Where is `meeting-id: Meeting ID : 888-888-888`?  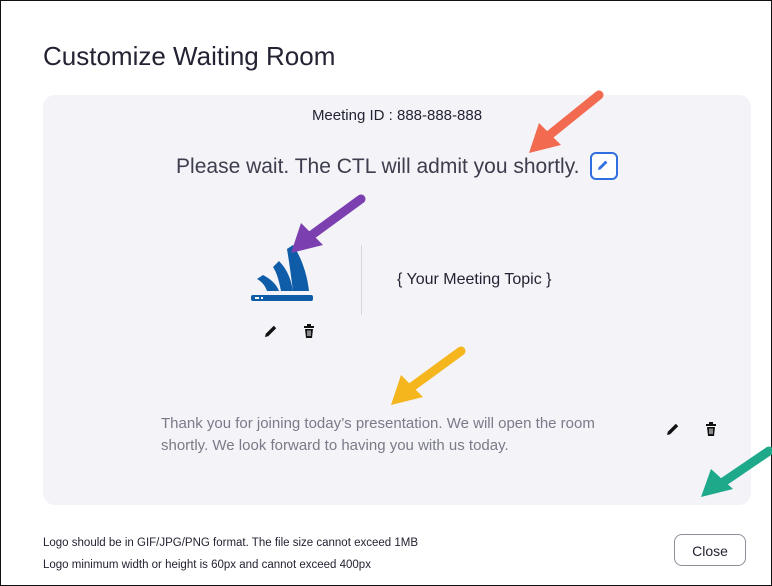 meeting-id: Meeting ID : 888-888-888 is located at coordinates (397, 115).